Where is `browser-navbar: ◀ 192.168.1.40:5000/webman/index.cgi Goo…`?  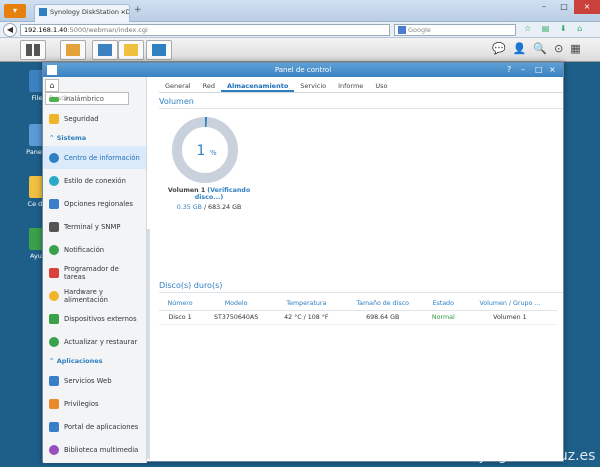
browser-navbar: ◀ 192.168.1.40:5000/webman/index.cgi Goo… is located at coordinates (300, 30).